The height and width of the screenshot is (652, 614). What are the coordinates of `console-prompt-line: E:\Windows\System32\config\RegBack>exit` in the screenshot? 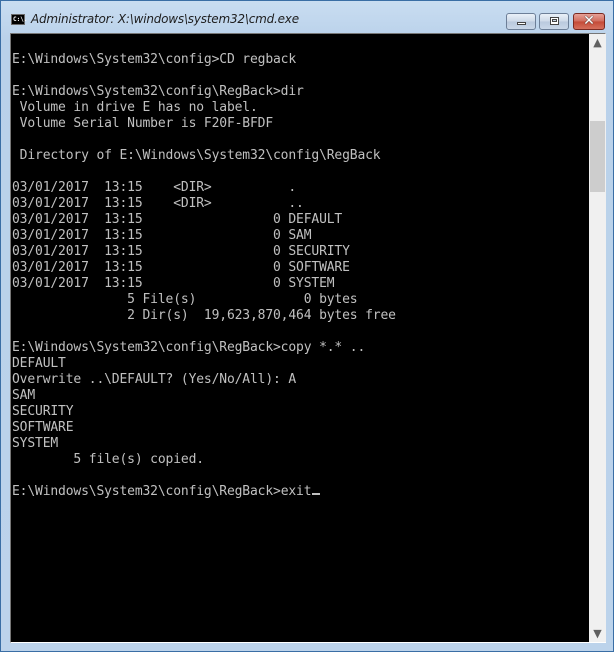 It's located at (204, 492).